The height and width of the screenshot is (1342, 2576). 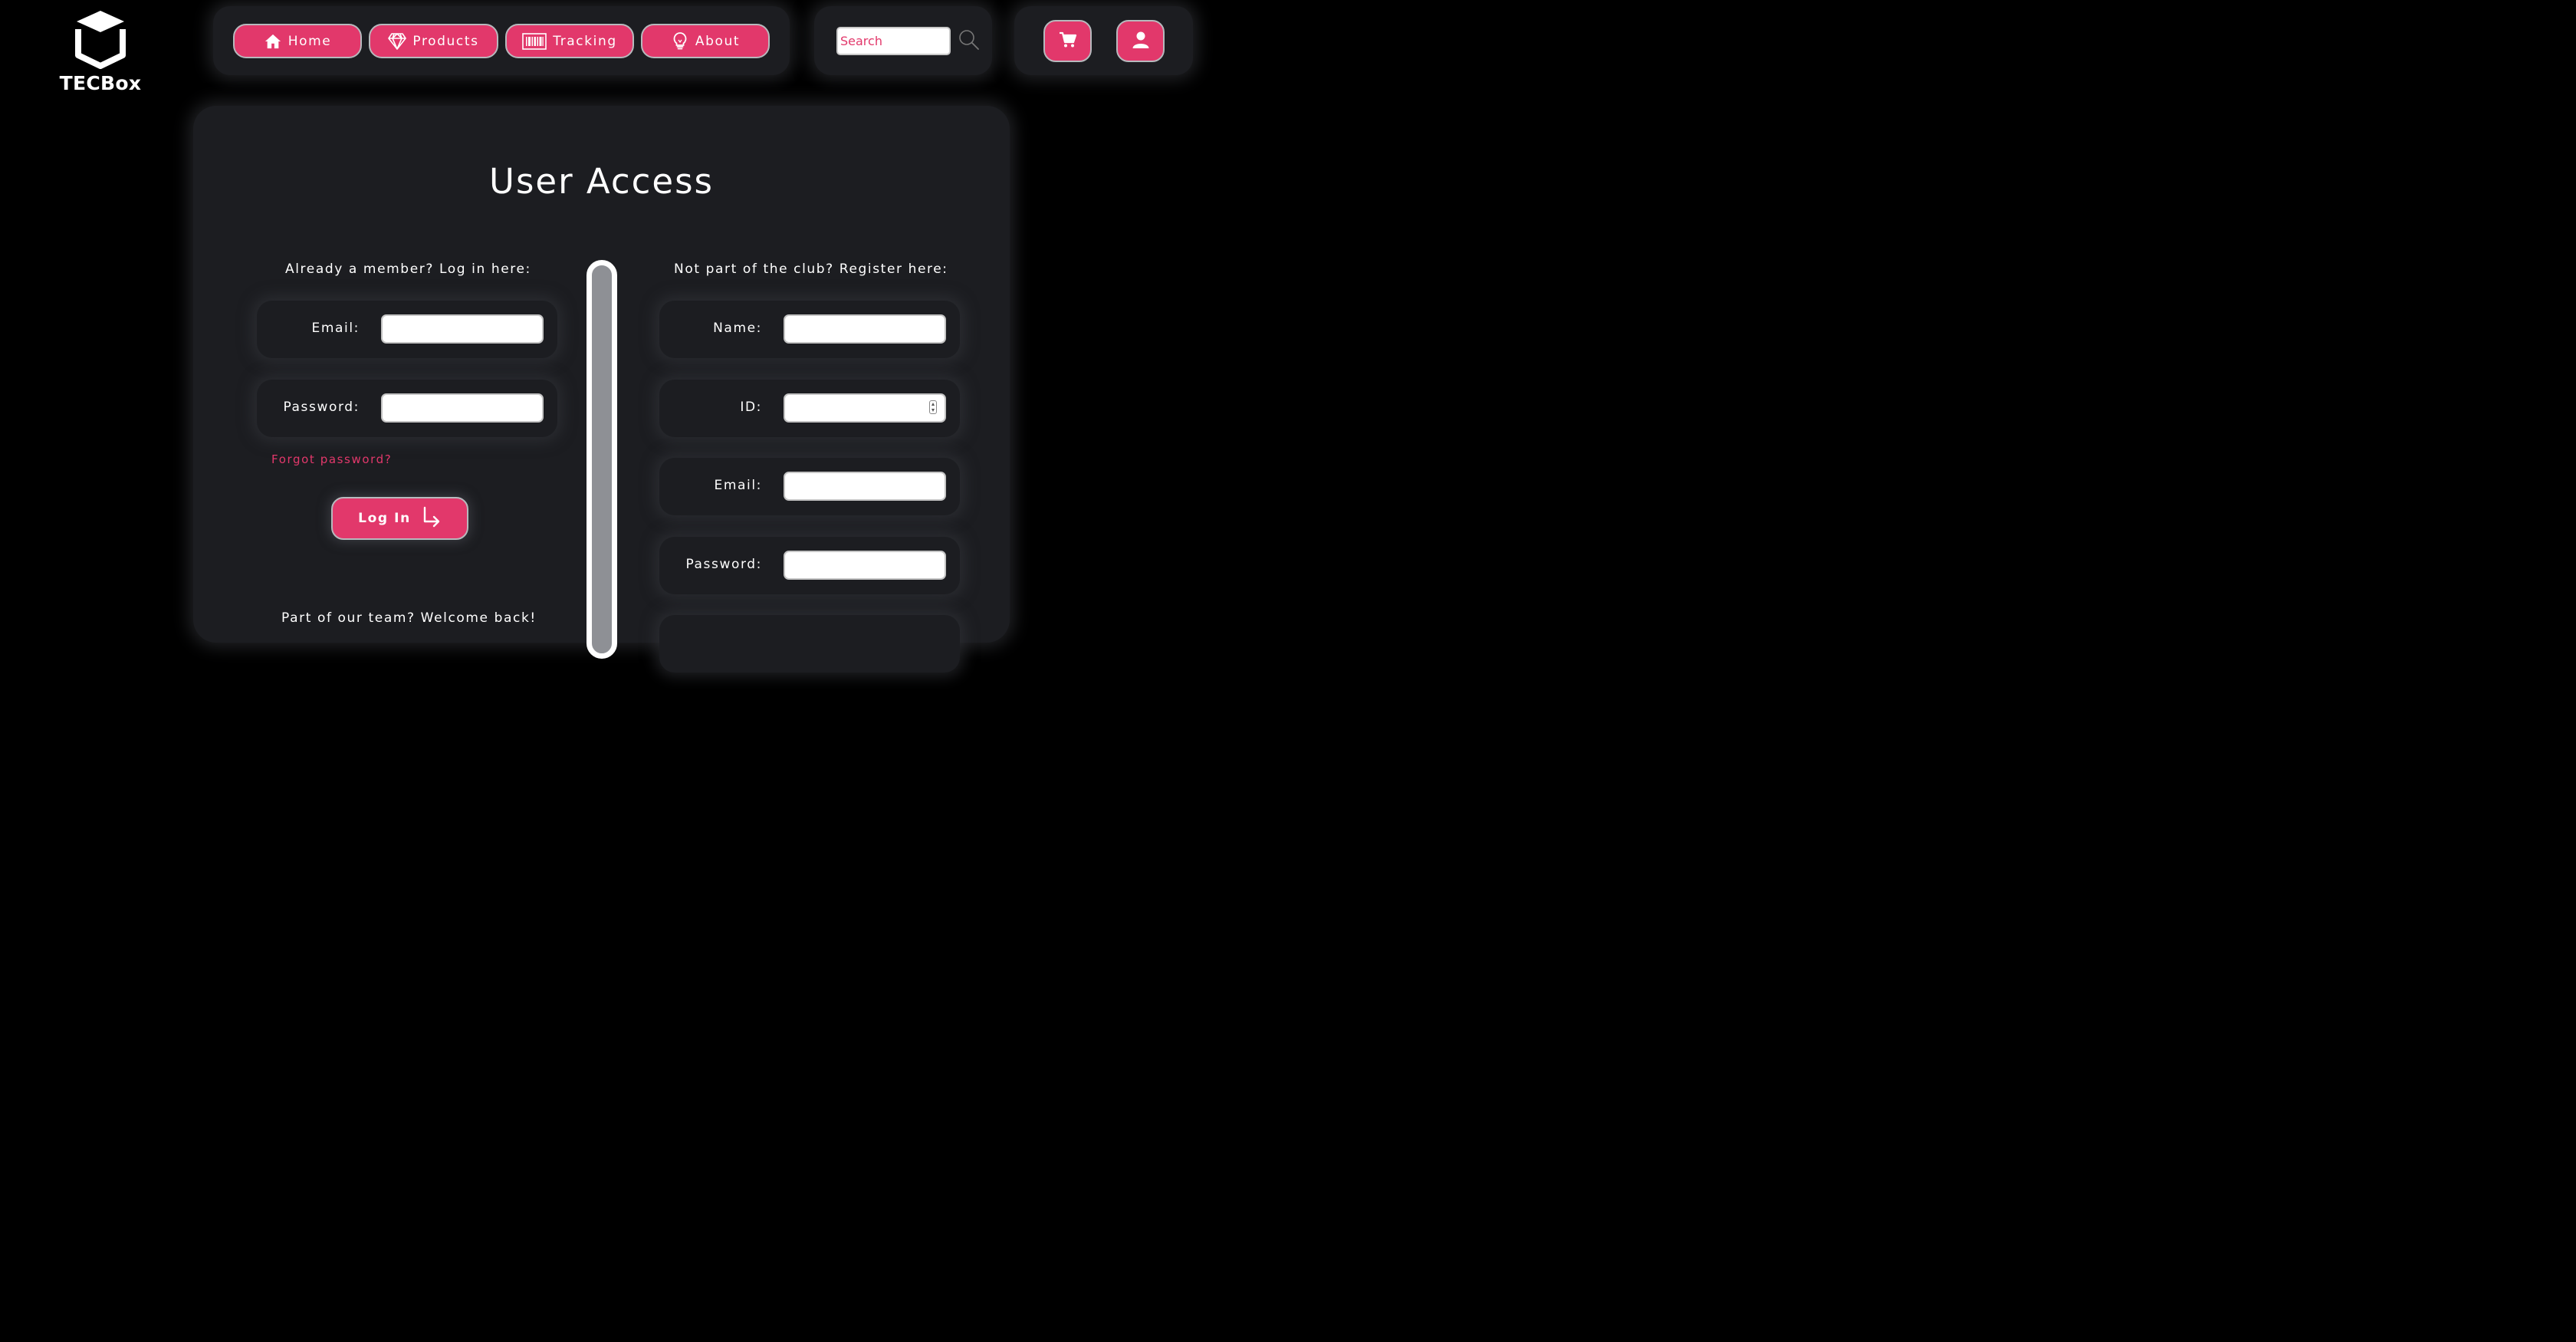 I want to click on column-divider, so click(x=602, y=459).